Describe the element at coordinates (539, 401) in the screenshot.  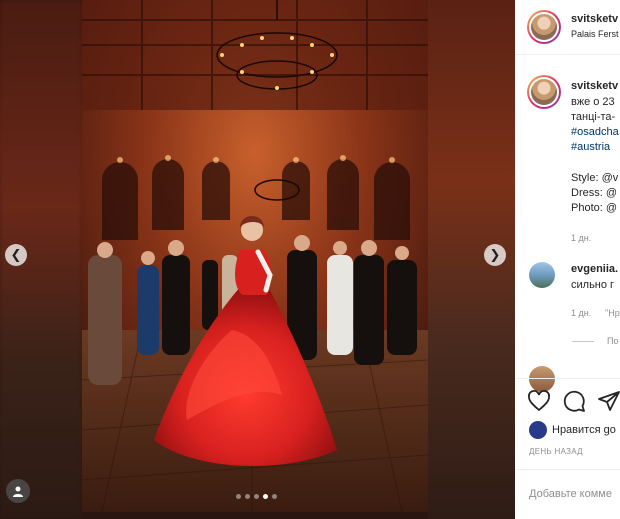
I see `heart-icon` at that location.